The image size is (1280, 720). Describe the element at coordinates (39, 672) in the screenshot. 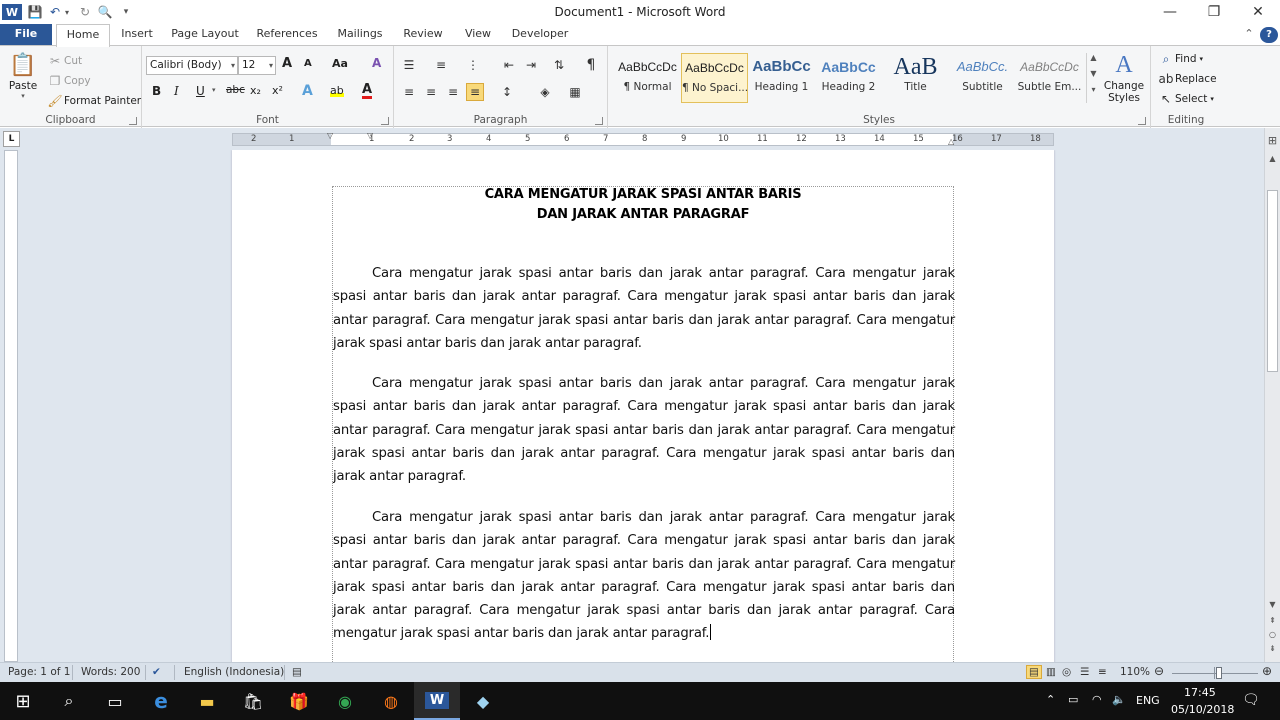

I see `page-count: Page: 1 of 1` at that location.